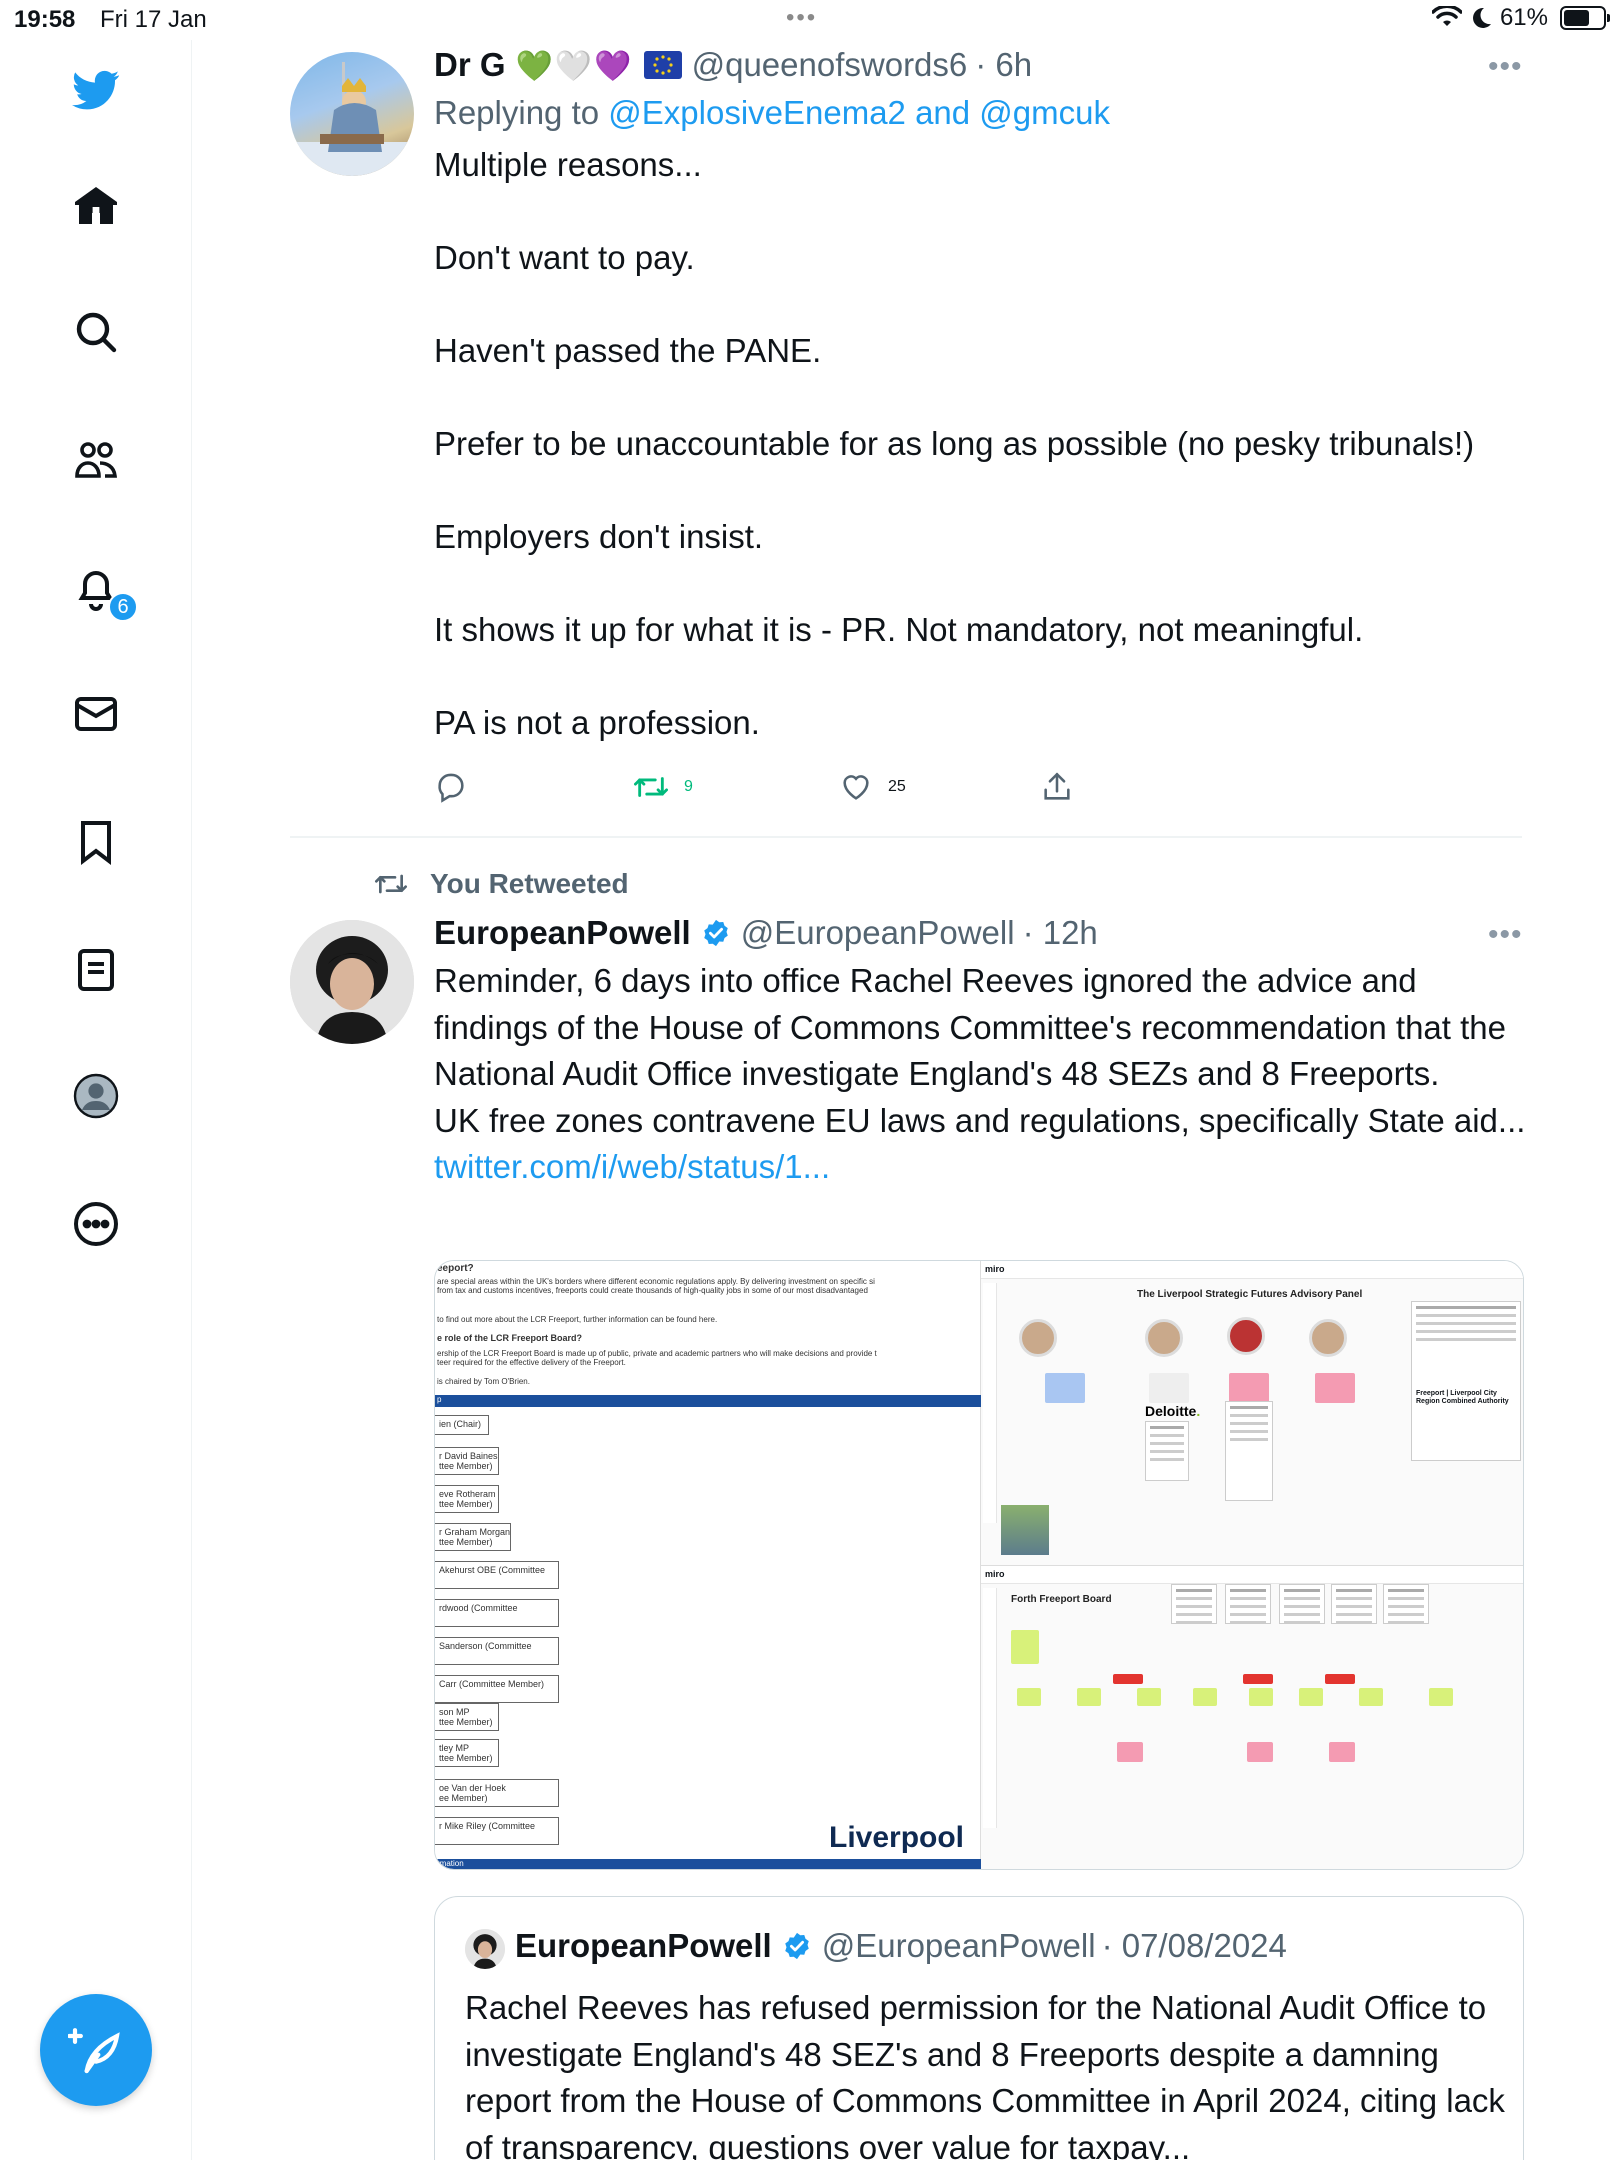 The image size is (1620, 2160). I want to click on twitter-logo-icon, so click(96, 90).